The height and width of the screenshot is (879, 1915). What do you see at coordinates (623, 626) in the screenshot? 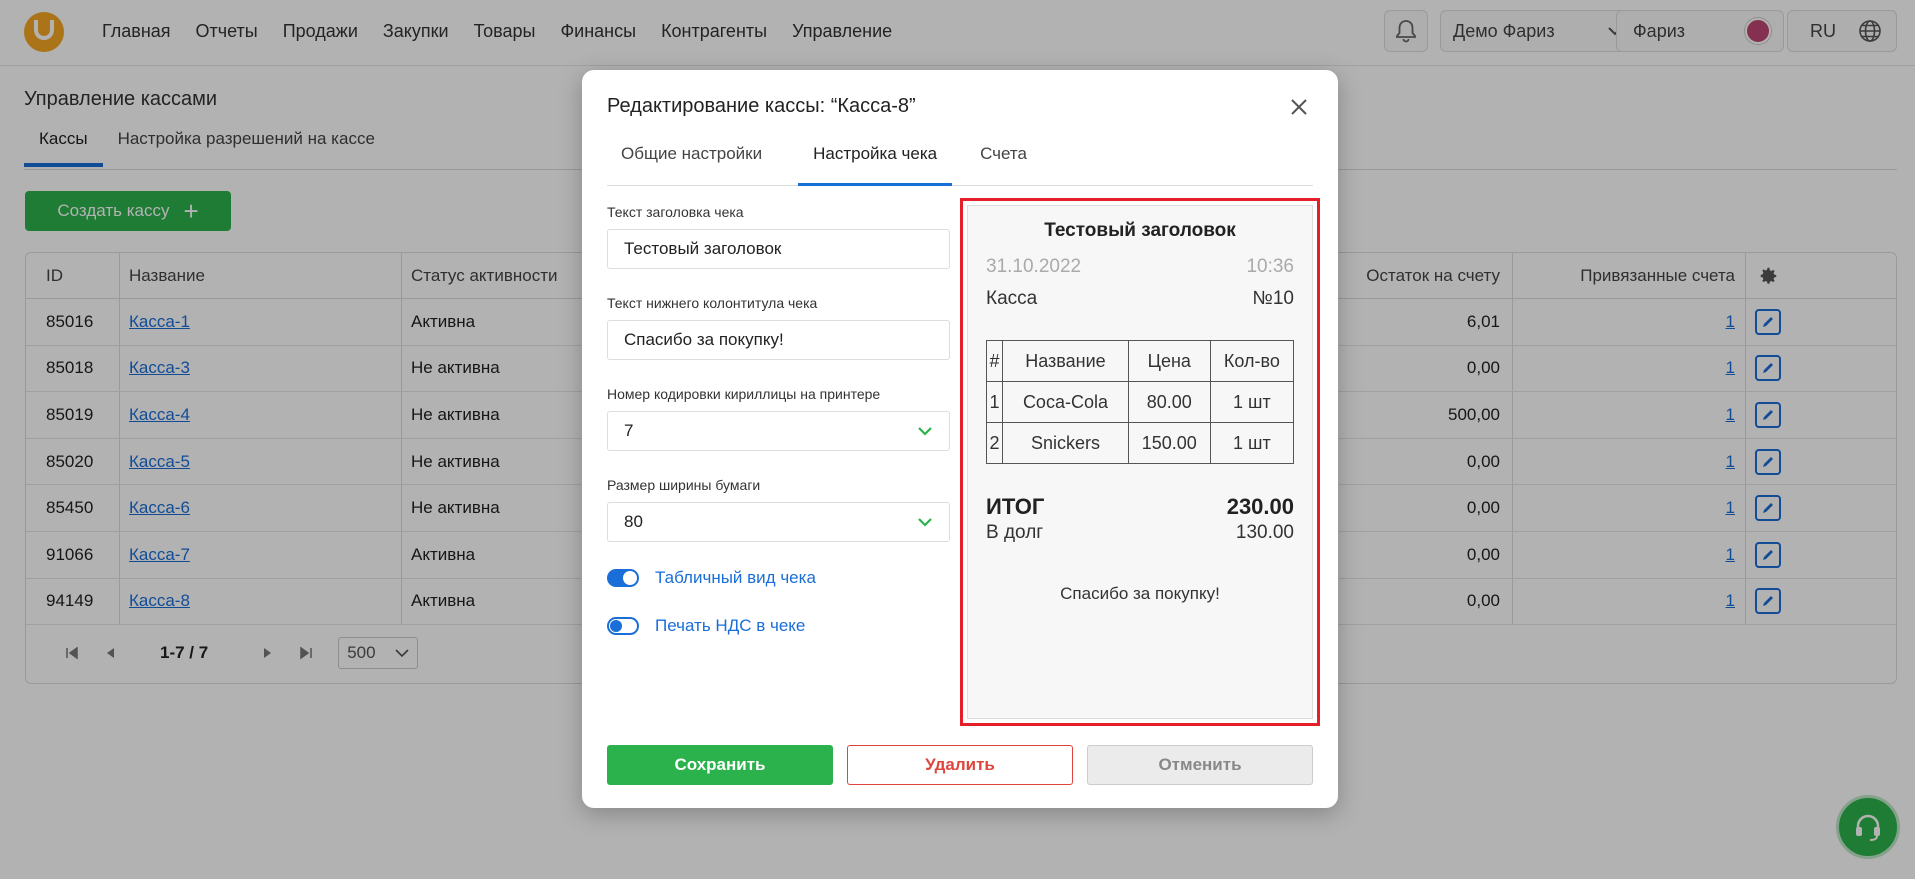
I see `print-vat-toggle` at bounding box center [623, 626].